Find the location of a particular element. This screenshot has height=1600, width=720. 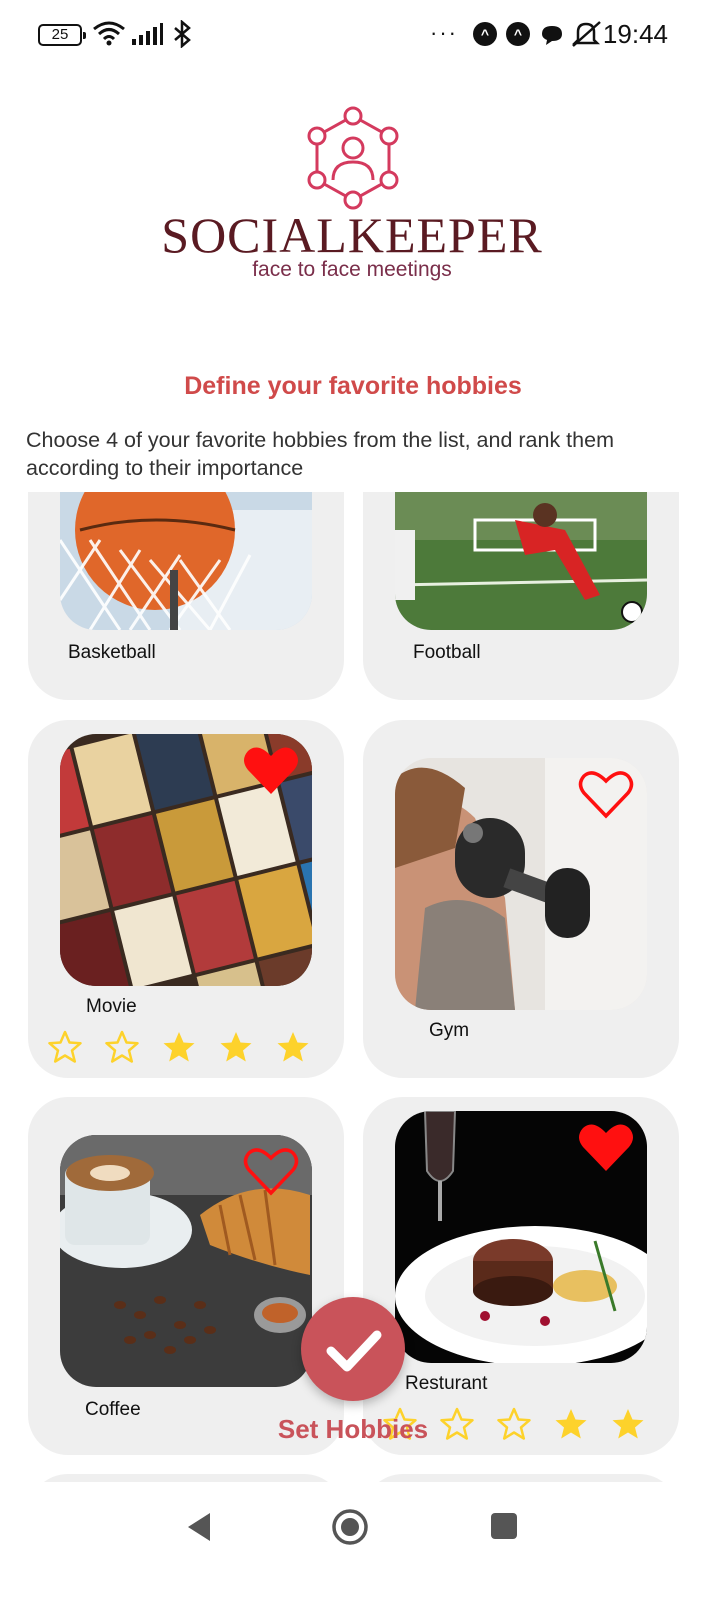

hobby-card-resturant: Resturant is located at coordinates (521, 1276).